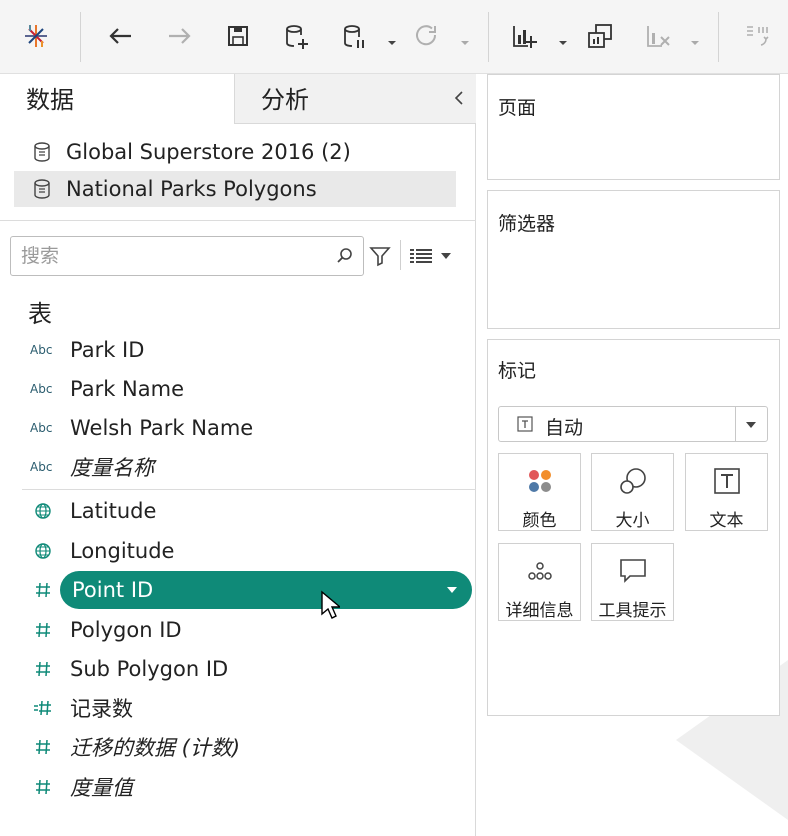 The height and width of the screenshot is (836, 788). What do you see at coordinates (238, 36) in the screenshot?
I see `save-icon` at bounding box center [238, 36].